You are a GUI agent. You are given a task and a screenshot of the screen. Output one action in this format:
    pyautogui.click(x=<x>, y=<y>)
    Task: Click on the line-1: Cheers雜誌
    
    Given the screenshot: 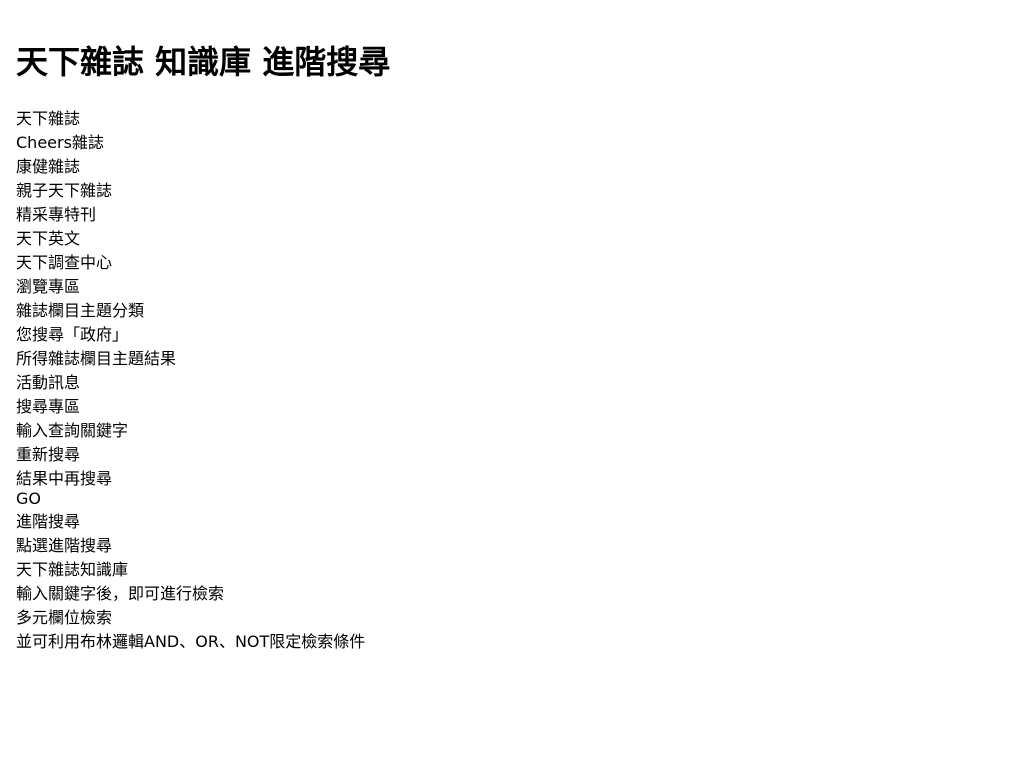 What is the action you would take?
    pyautogui.click(x=60, y=142)
    